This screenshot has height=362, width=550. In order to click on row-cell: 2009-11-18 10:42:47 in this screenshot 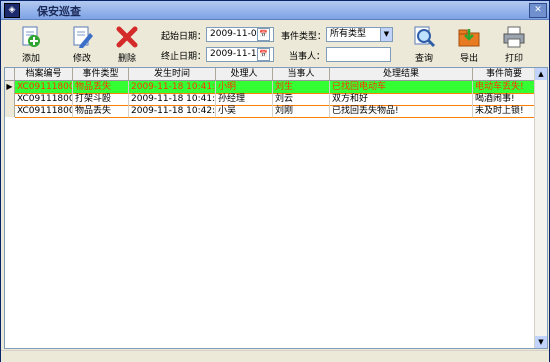, I will do `click(172, 111)`.